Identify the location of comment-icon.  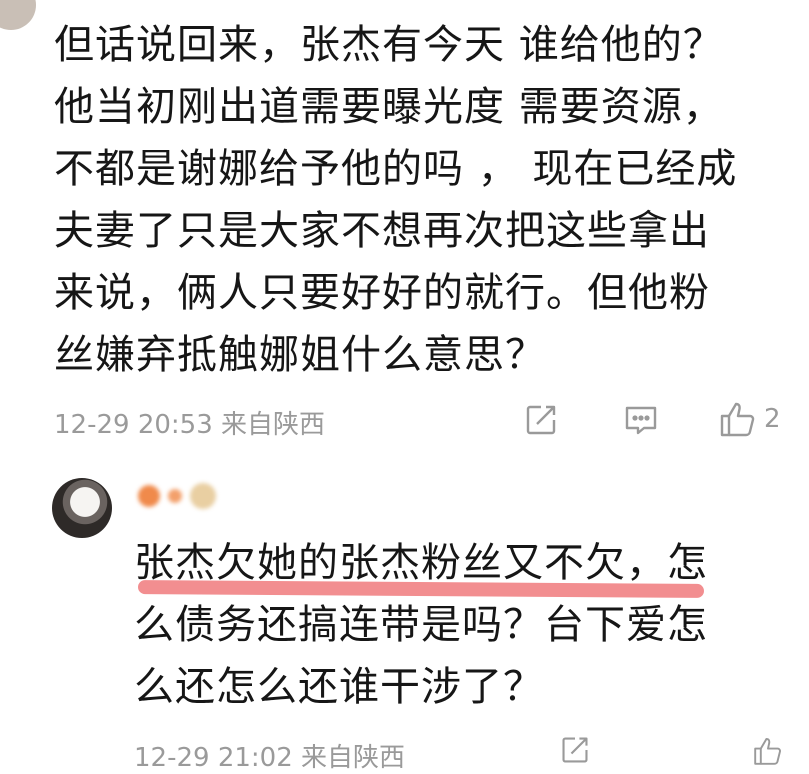
(641, 420).